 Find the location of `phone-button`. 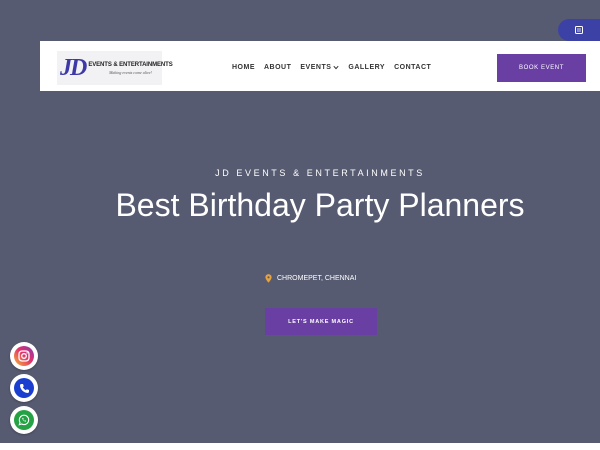

phone-button is located at coordinates (24, 388).